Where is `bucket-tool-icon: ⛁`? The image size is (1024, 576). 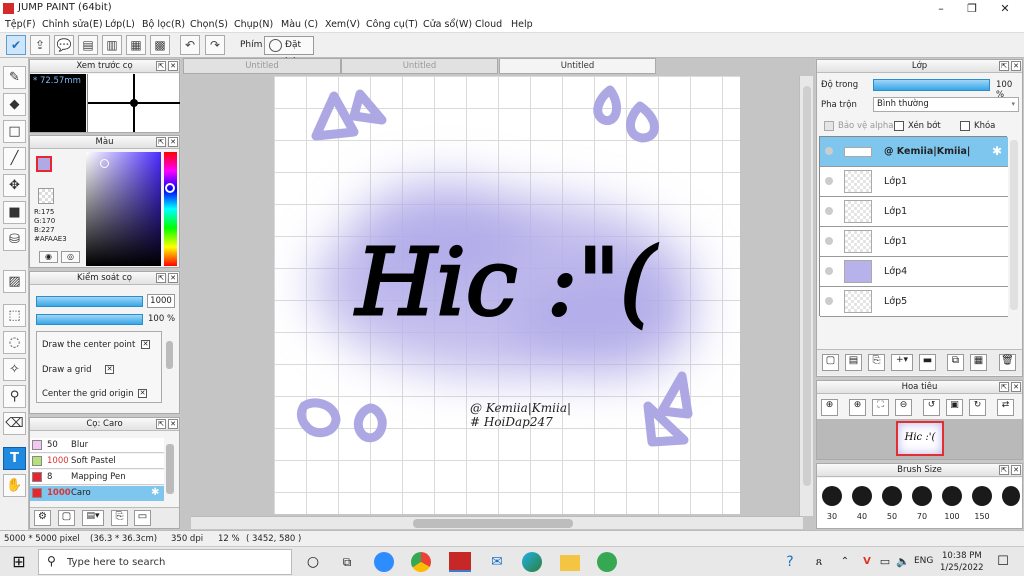
bucket-tool-icon: ⛁ is located at coordinates (14, 239).